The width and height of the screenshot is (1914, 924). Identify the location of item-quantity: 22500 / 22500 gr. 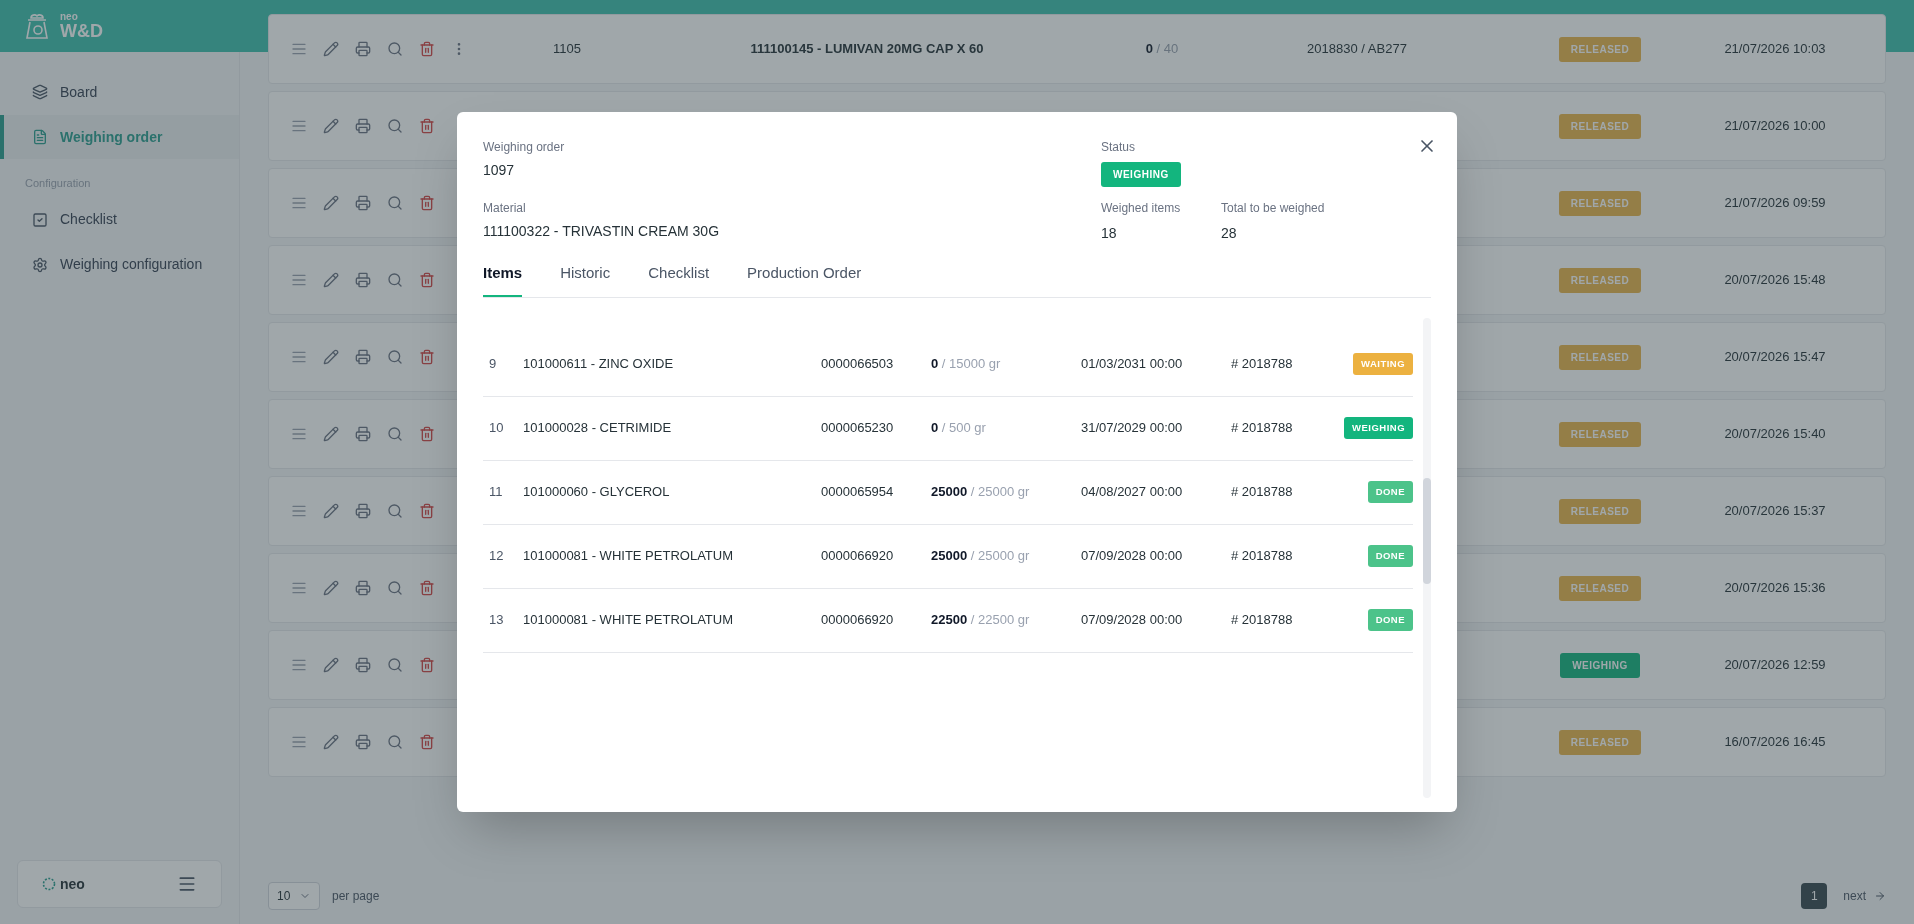
(981, 620).